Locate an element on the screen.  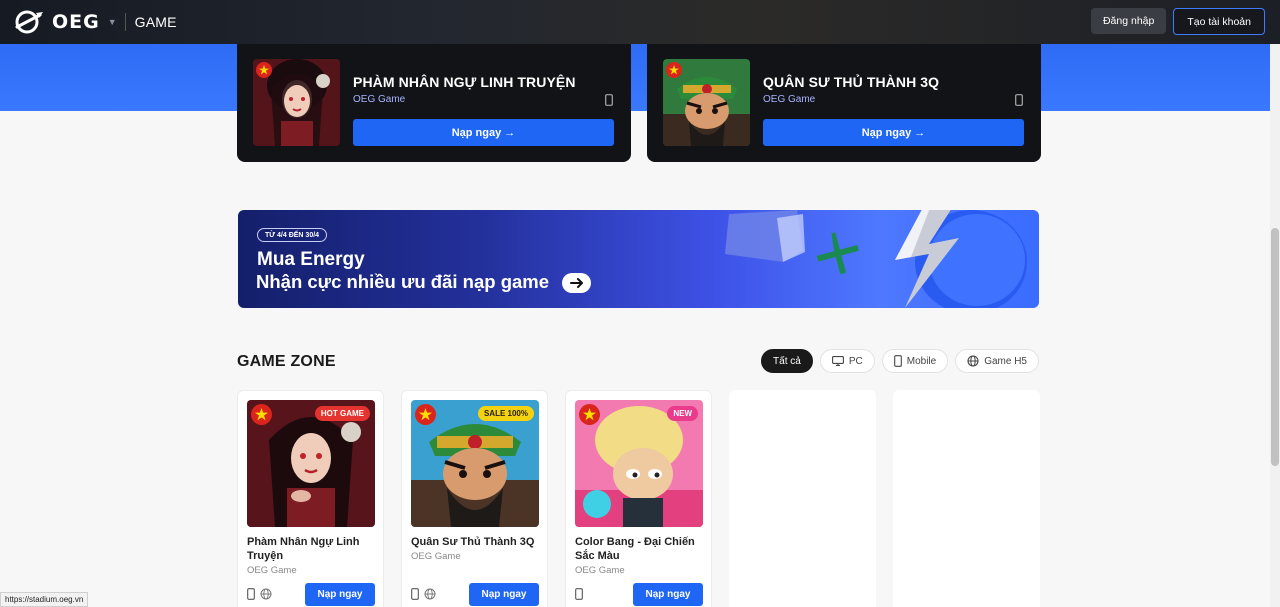
filter-mobile: Mobile is located at coordinates (915, 361).